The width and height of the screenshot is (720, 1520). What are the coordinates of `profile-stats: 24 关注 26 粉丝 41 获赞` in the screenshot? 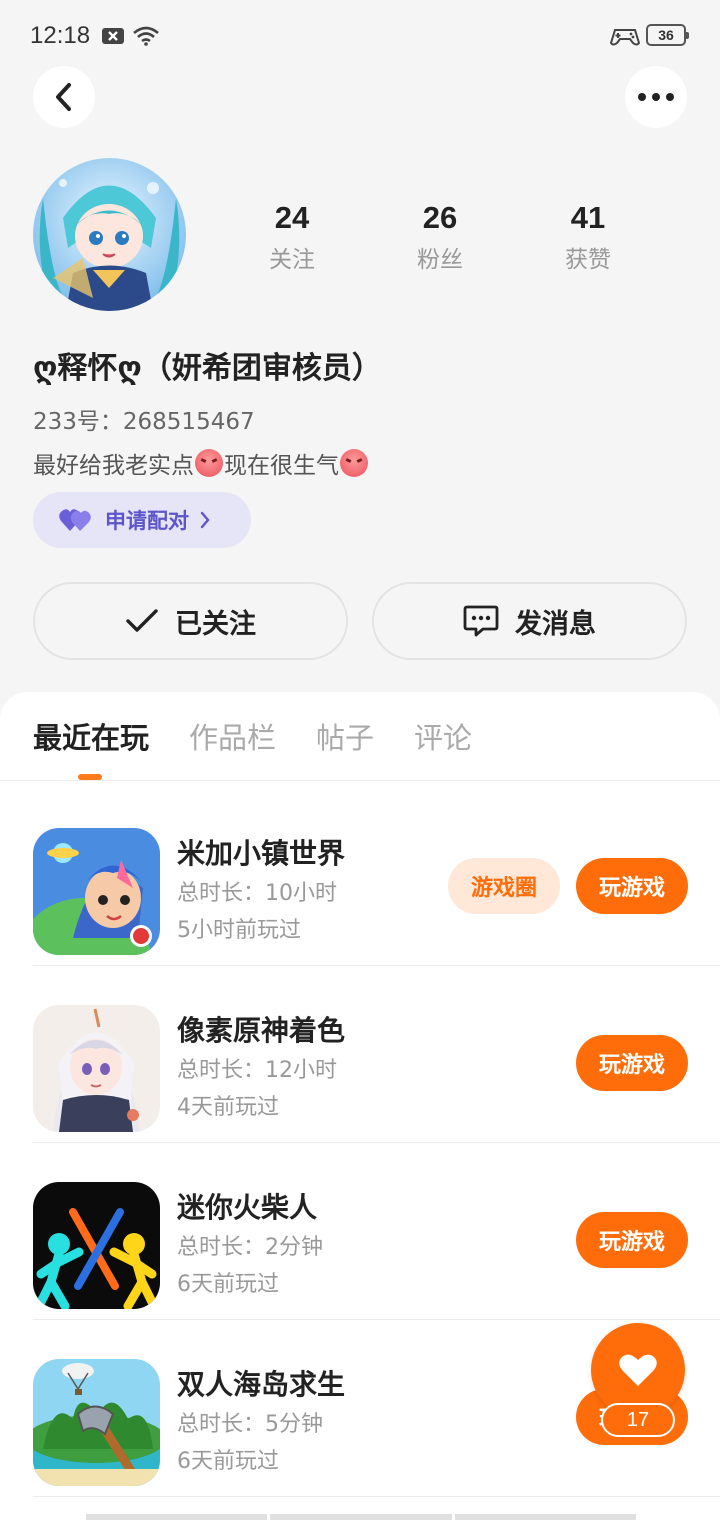 It's located at (440, 236).